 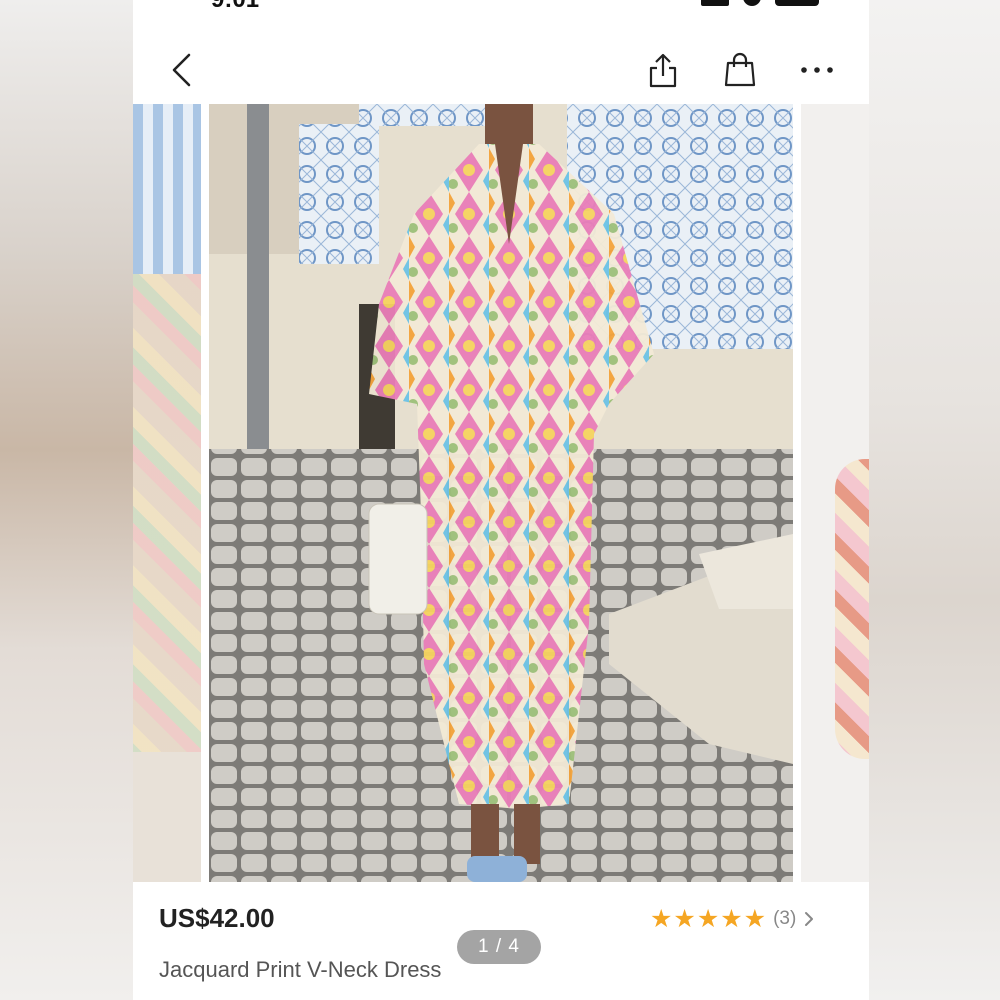 What do you see at coordinates (300, 969) in the screenshot?
I see `product-title: Jacquard Print V-Neck Dress` at bounding box center [300, 969].